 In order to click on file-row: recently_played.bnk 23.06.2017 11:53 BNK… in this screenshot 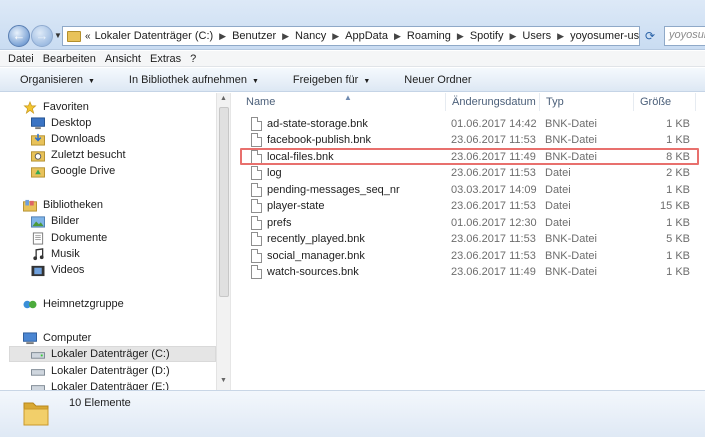, I will do `click(472, 239)`.